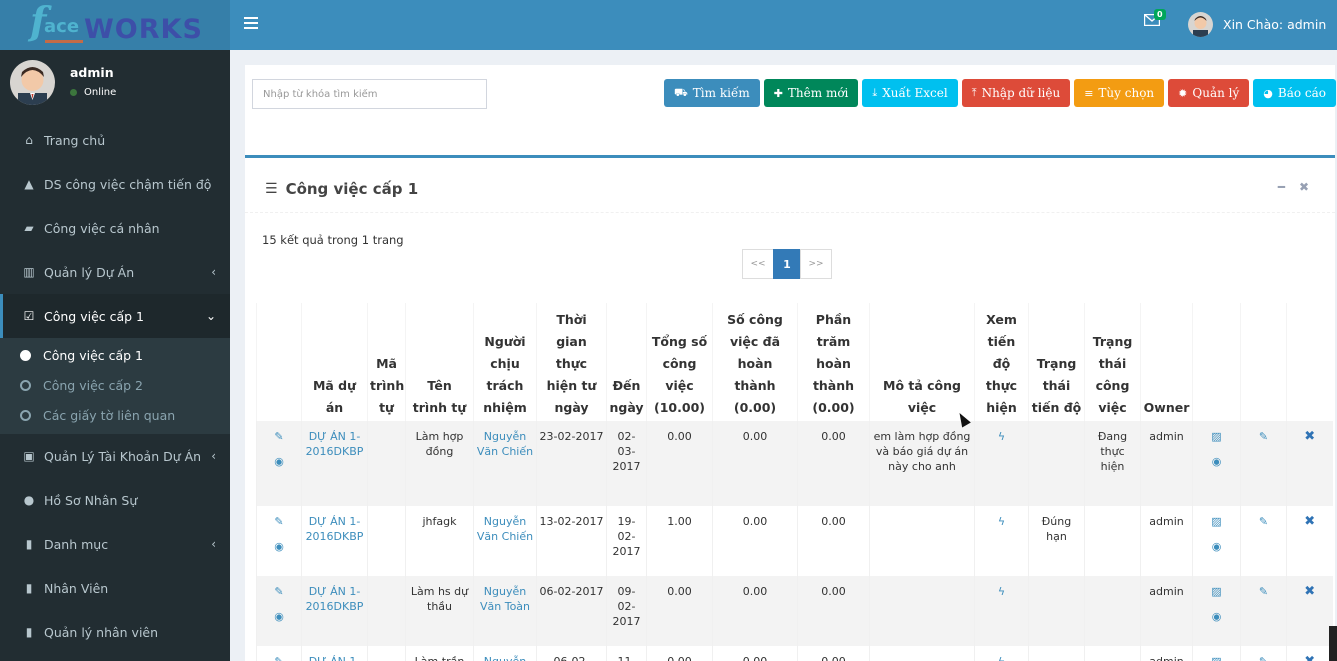 This screenshot has width=1337, height=661. I want to click on sidebar-toggle-icon, so click(251, 23).